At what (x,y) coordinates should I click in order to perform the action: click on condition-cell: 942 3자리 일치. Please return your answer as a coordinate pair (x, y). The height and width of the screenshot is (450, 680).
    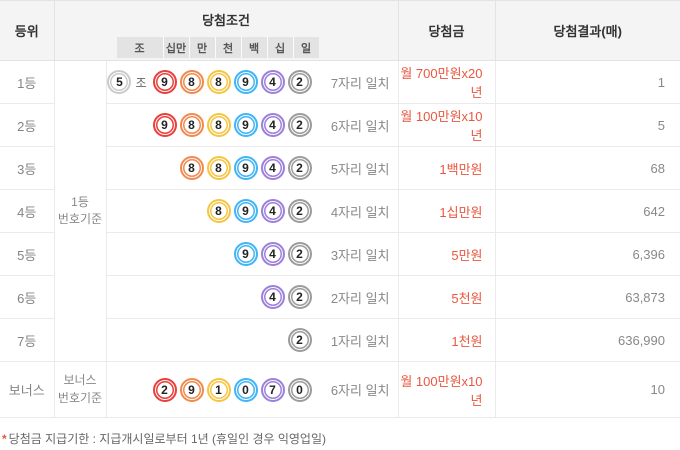
    Looking at the image, I should click on (252, 254).